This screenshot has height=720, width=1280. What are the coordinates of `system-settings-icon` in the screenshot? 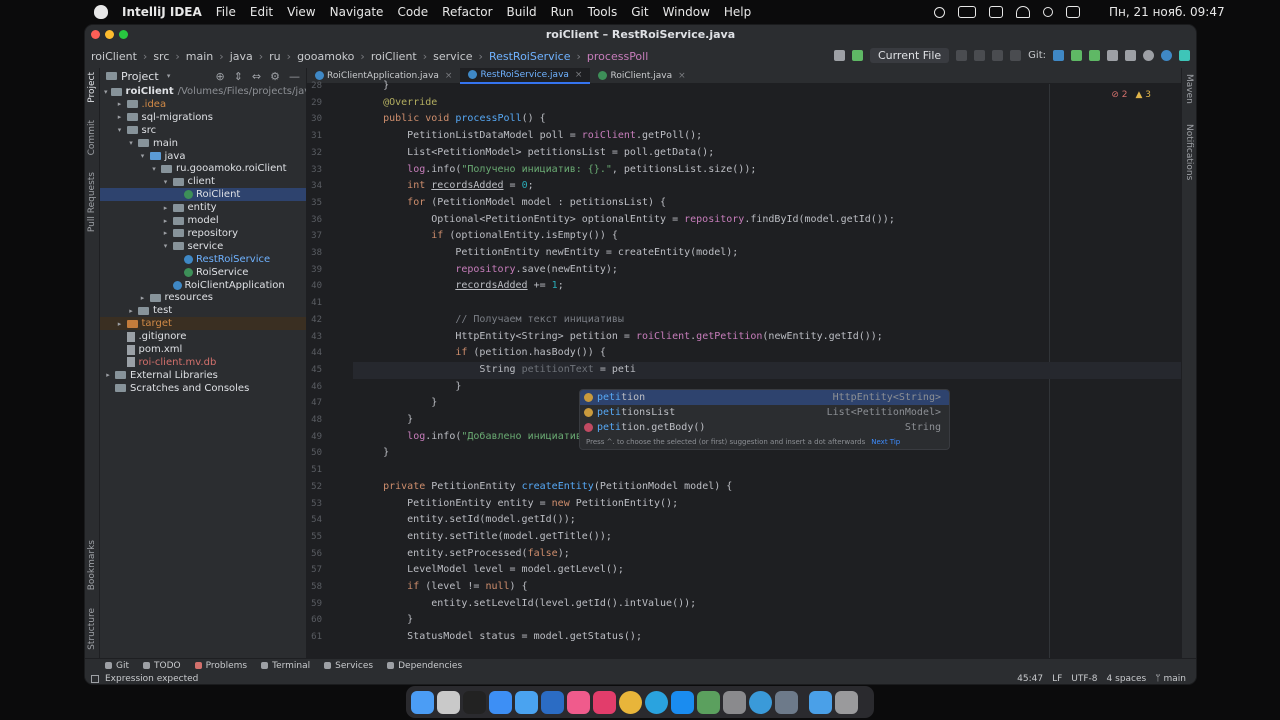 It's located at (734, 702).